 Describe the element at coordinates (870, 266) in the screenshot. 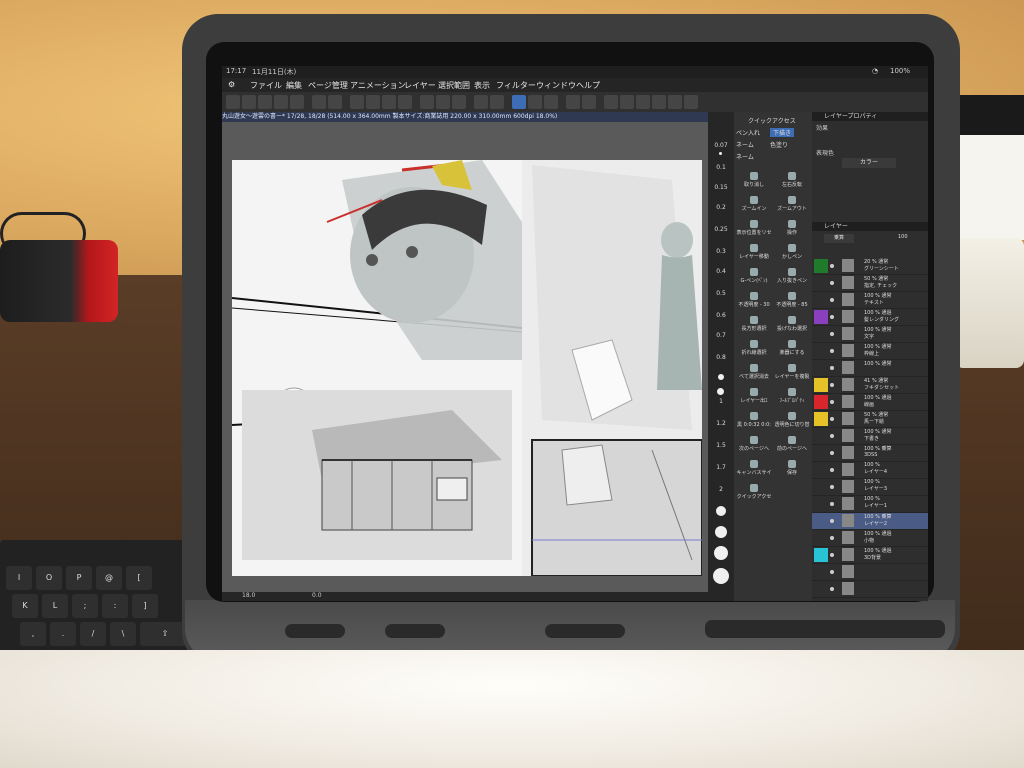

I see `layer-row: 20 % 通常 グリーンシート` at that location.